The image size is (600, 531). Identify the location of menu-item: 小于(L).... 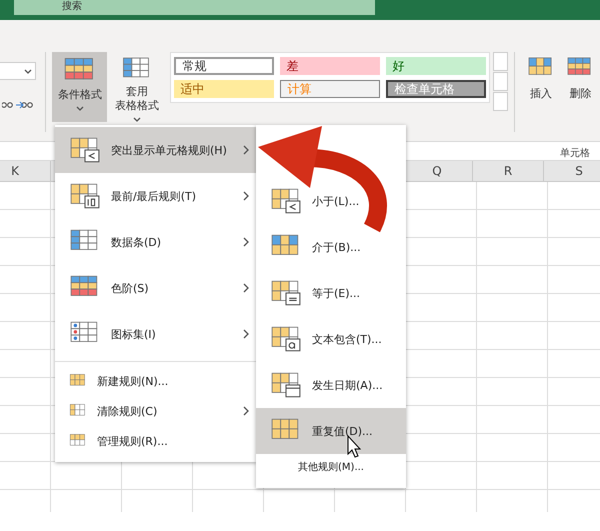
(331, 201).